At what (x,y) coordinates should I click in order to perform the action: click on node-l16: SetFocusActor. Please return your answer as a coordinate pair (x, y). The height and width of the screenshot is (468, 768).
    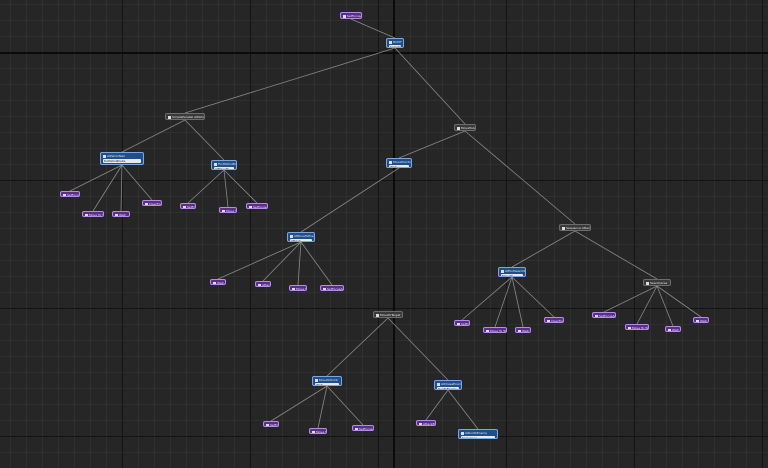
    Looking at the image, I should click on (604, 315).